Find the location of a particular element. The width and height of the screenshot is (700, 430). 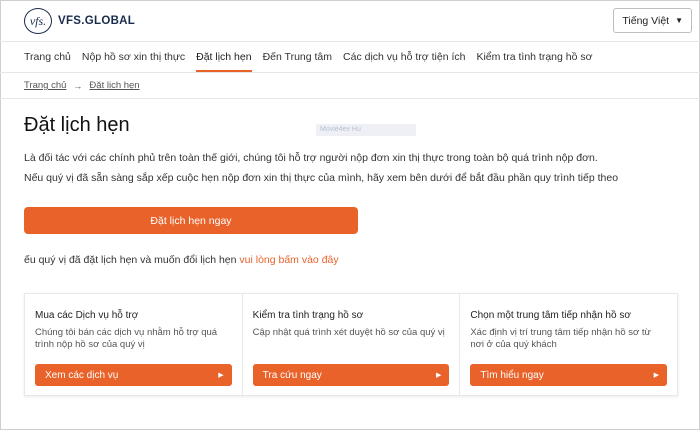

breadcrumb: Trang chủ → Đặt lịch hẹn is located at coordinates (82, 85).